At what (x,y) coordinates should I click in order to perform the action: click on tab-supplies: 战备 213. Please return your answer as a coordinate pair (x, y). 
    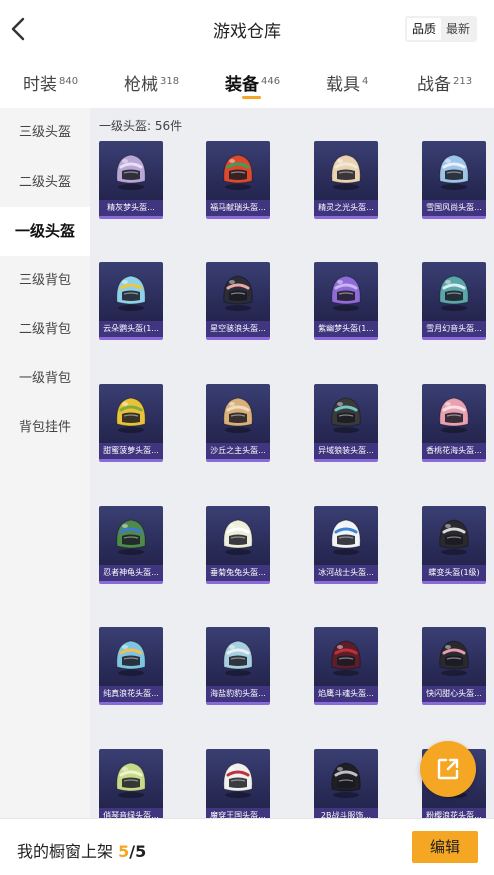
    Looking at the image, I should click on (444, 82).